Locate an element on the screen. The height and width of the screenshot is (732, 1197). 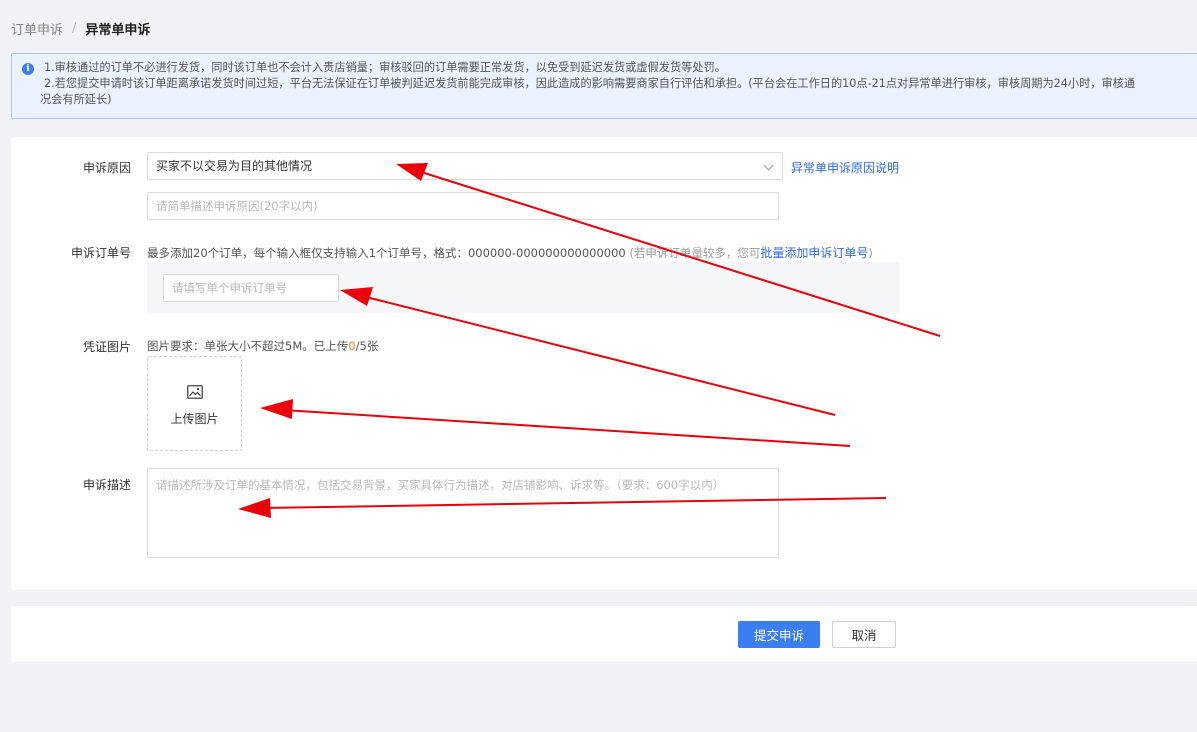
breadcrumb-current: 异常单申诉 is located at coordinates (118, 30).